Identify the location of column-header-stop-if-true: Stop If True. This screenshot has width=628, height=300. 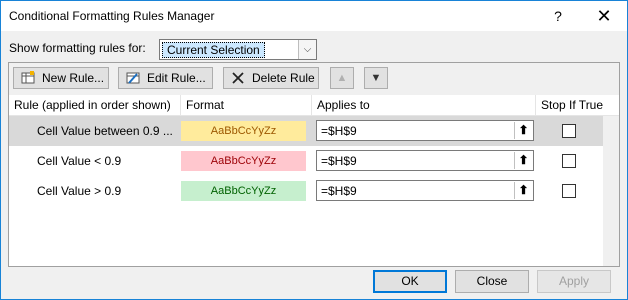
(572, 105).